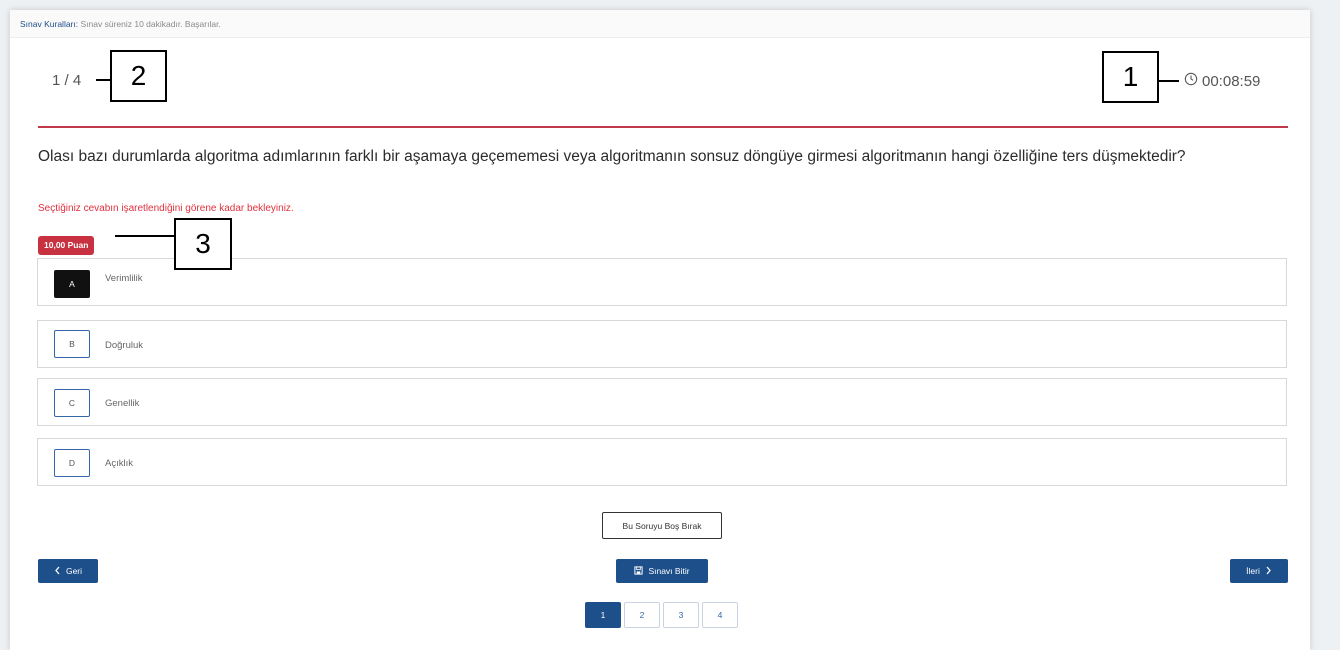 This screenshot has height=650, width=1340. What do you see at coordinates (124, 345) in the screenshot?
I see `option-label: Doğruluk` at bounding box center [124, 345].